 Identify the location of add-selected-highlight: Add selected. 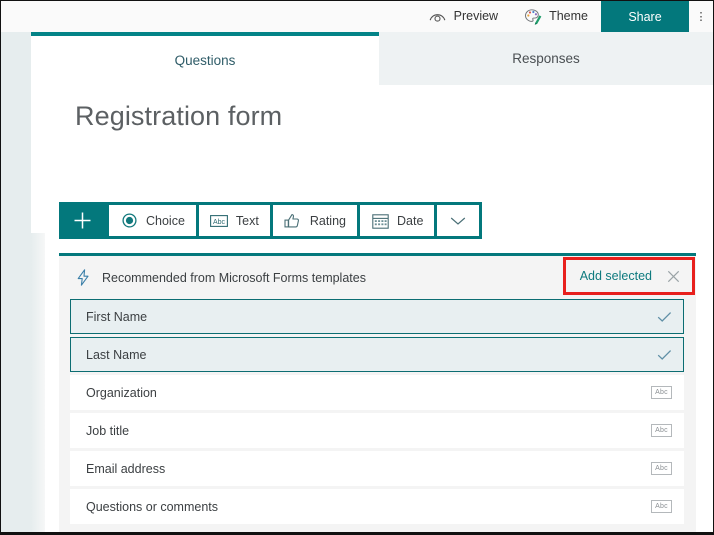
(628, 276).